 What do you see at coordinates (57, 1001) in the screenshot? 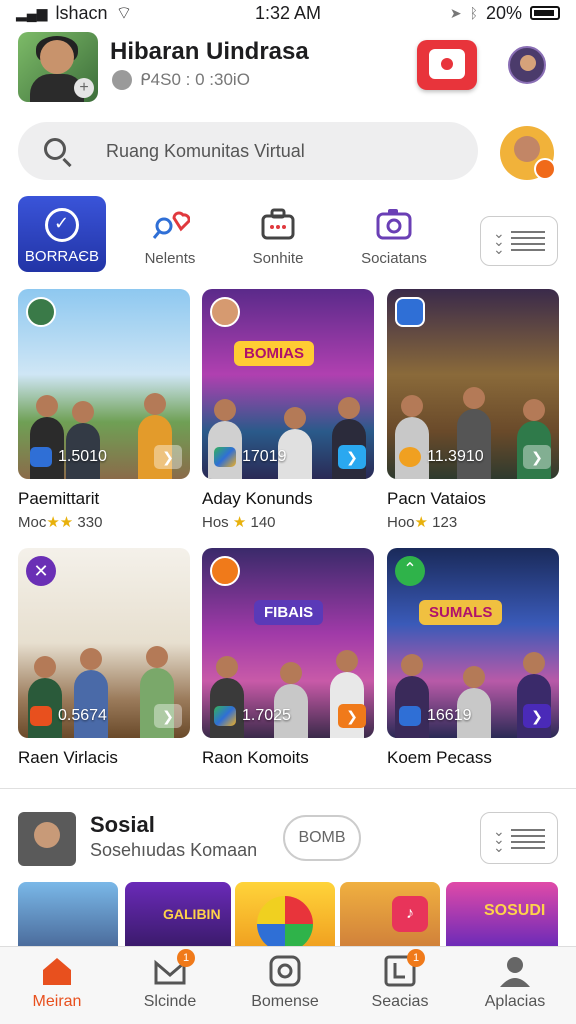
I see `tab-label: Meiran` at bounding box center [57, 1001].